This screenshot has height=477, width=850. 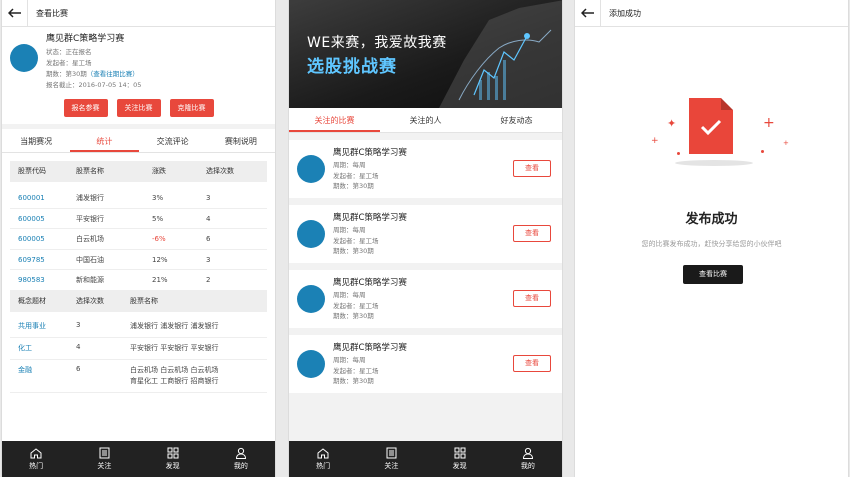 What do you see at coordinates (208, 259) in the screenshot?
I see `stock-count: 3` at bounding box center [208, 259].